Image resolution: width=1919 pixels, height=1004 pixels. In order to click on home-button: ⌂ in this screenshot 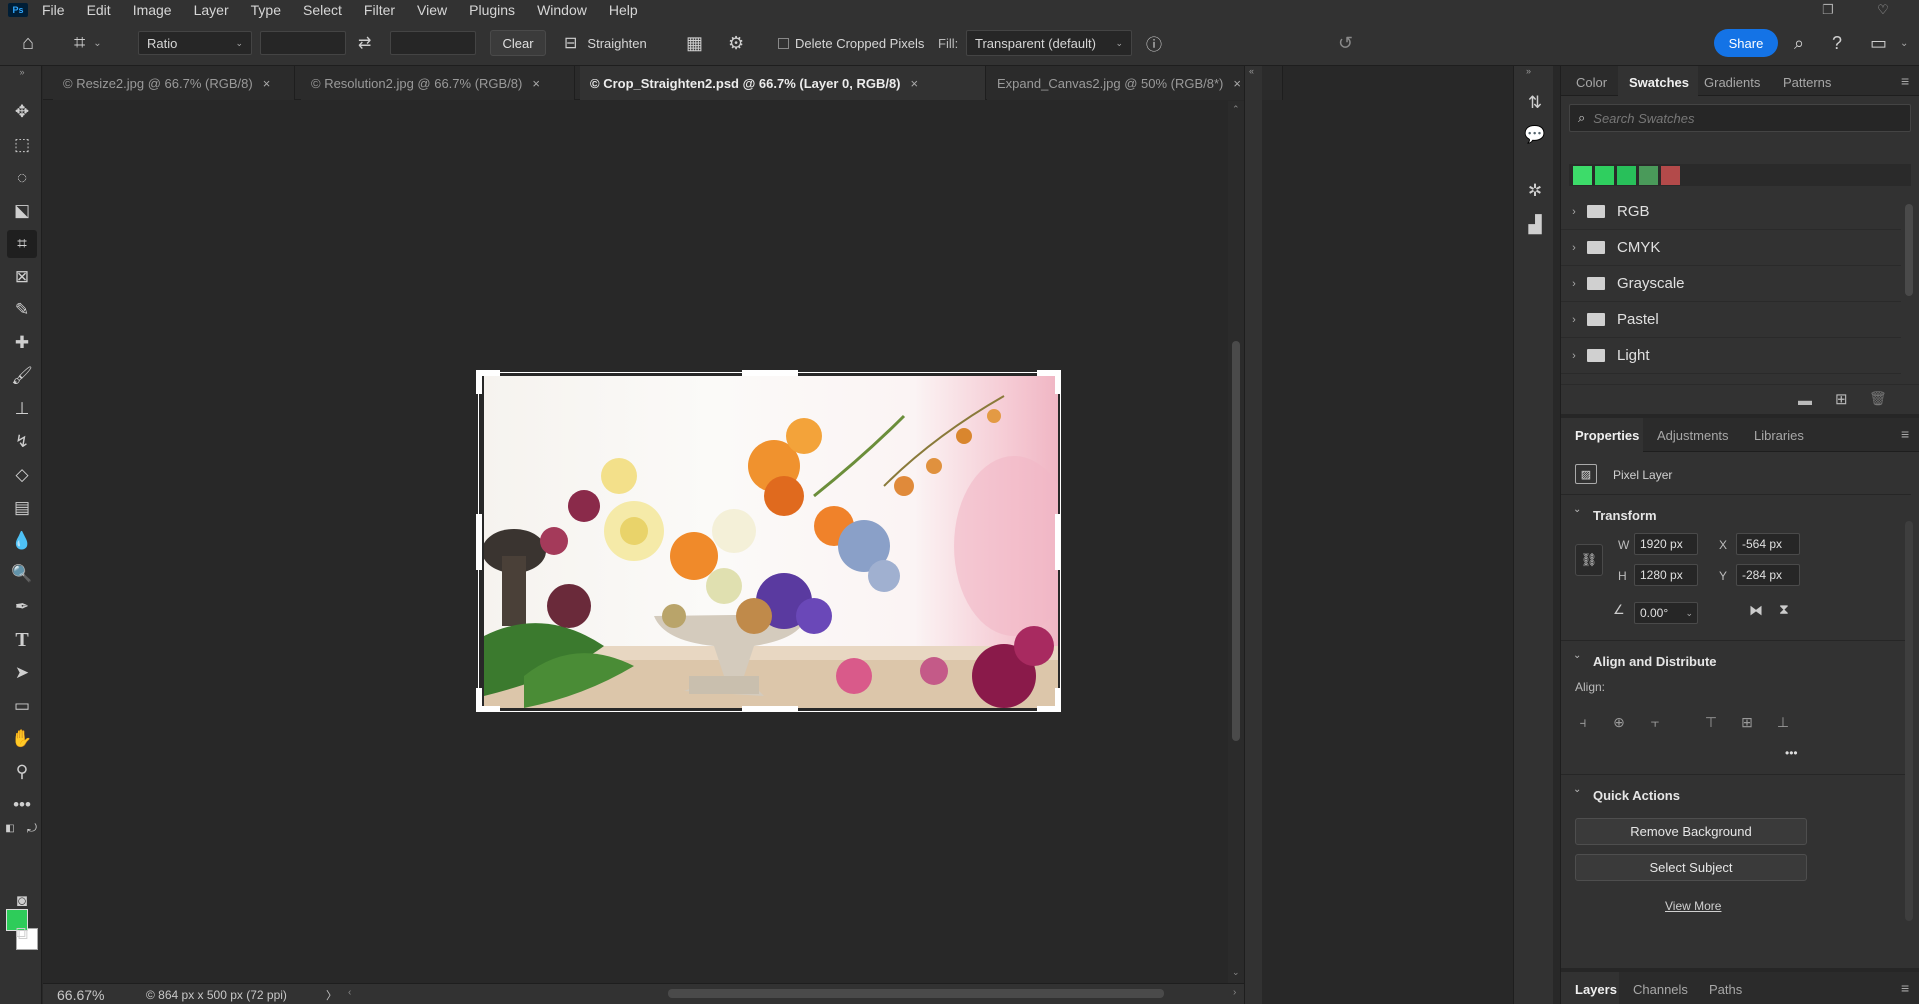, I will do `click(28, 43)`.